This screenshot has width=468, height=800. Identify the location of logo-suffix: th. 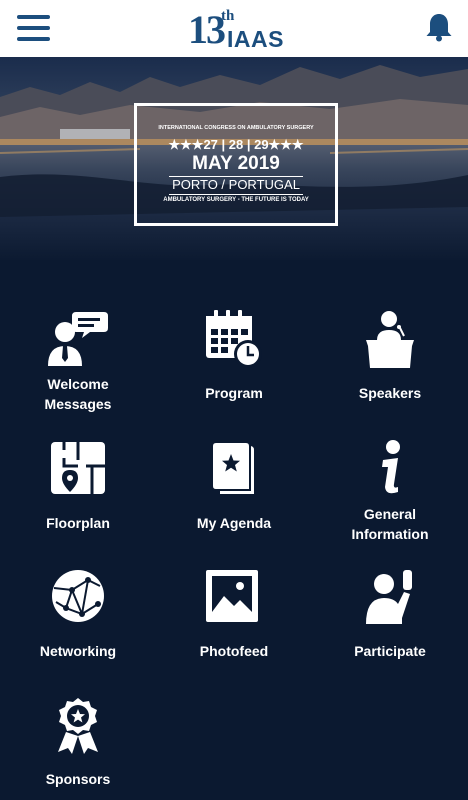
(228, 16).